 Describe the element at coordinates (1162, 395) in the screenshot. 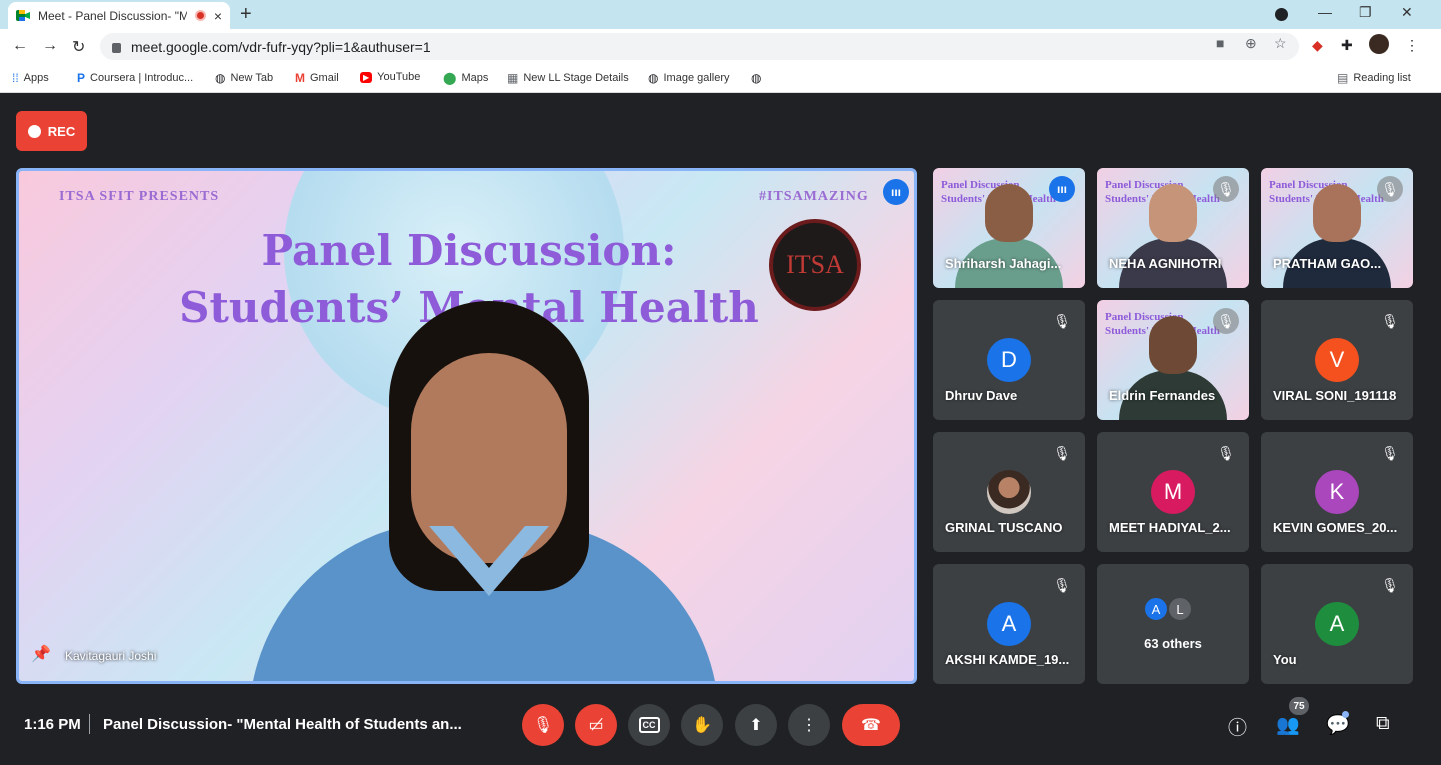

I see `participant-name: Eldrin Fernandes` at that location.